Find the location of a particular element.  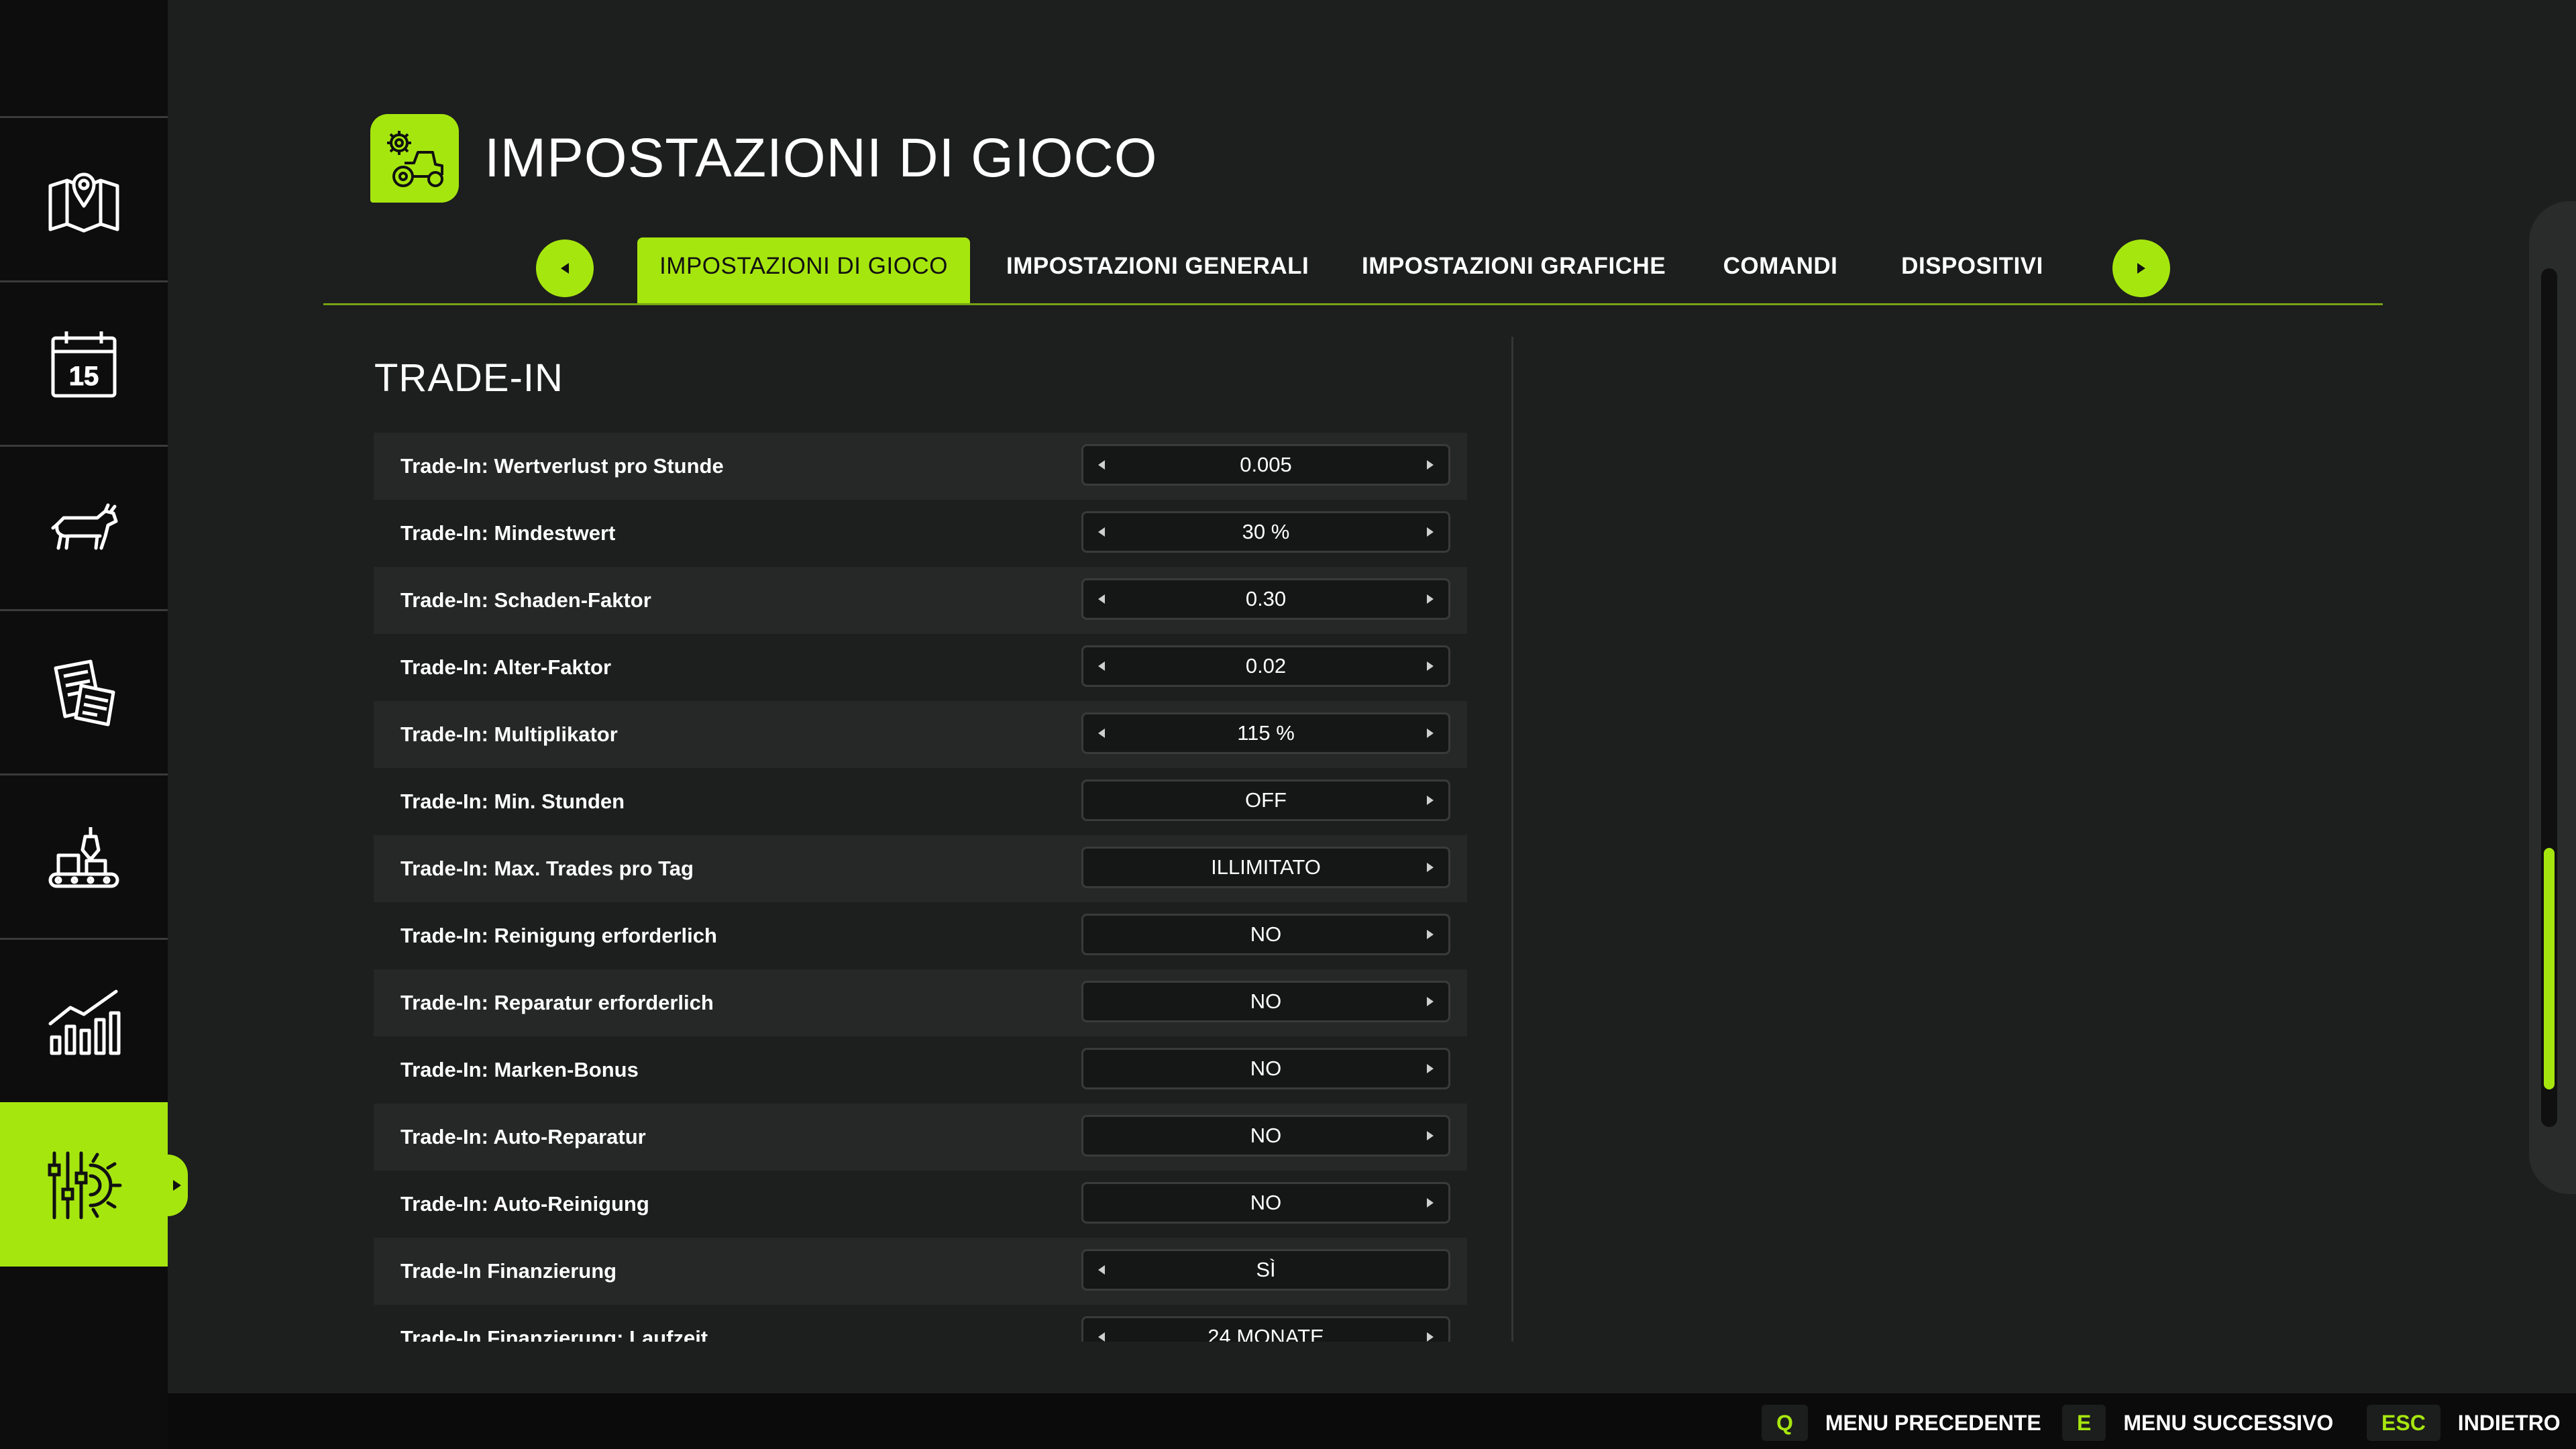

setting-selector: 0.30 is located at coordinates (1265, 599).